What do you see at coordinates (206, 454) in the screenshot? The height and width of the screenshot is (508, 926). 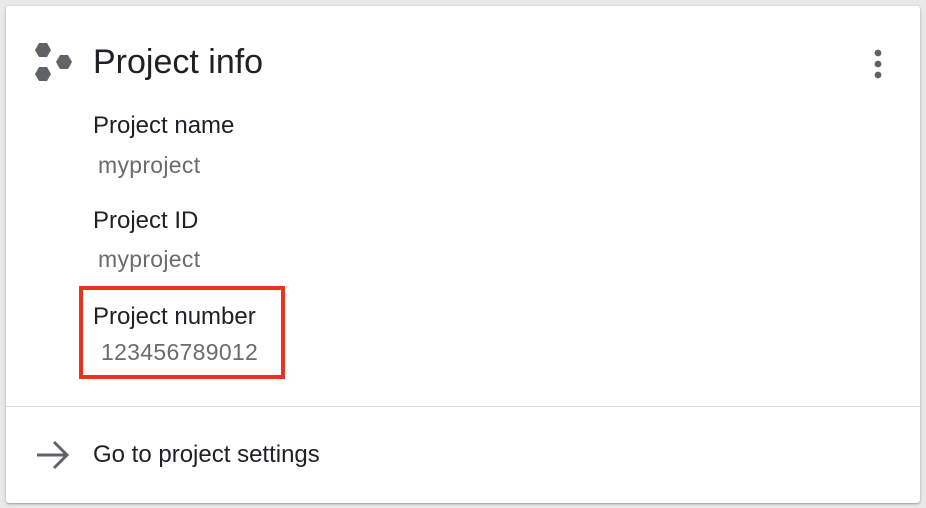 I see `go-to-project-settings-label: Go to project settings` at bounding box center [206, 454].